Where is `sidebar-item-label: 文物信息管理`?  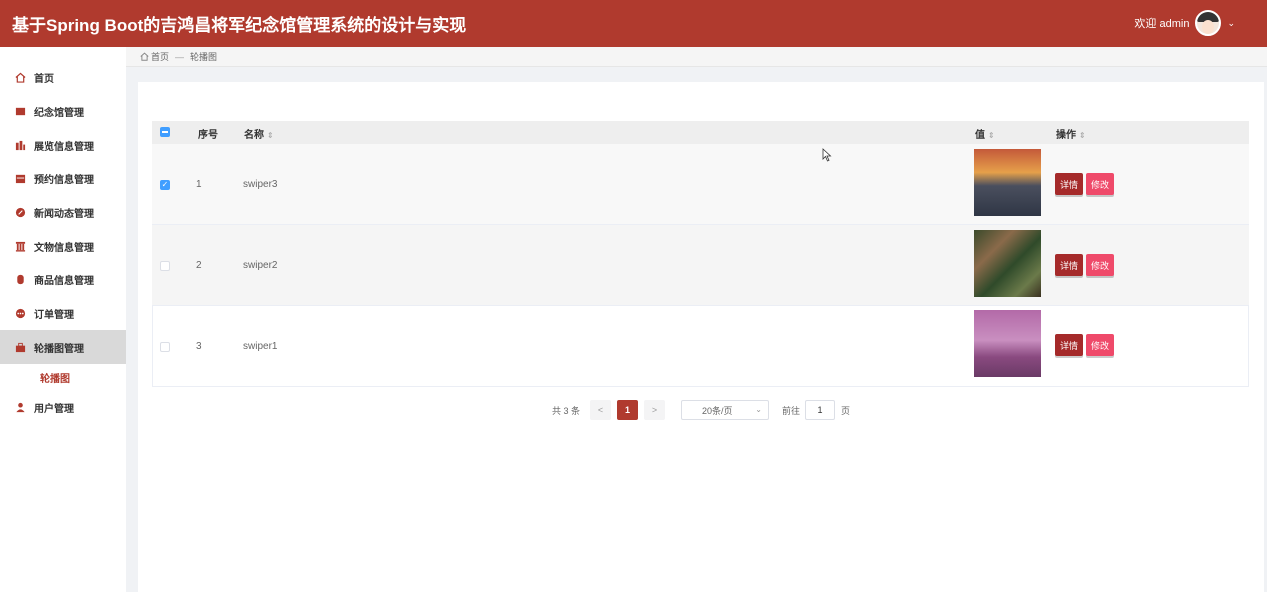 sidebar-item-label: 文物信息管理 is located at coordinates (64, 248).